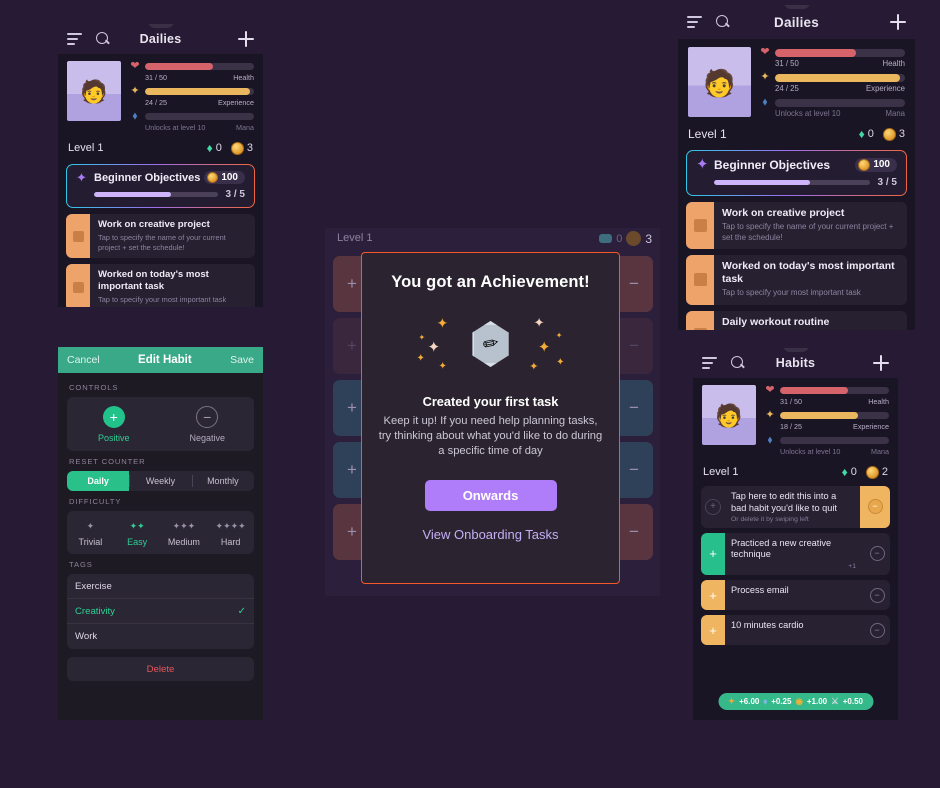  Describe the element at coordinates (137, 532) in the screenshot. I see `difficulty-easy: ✦✦ Easy` at that location.